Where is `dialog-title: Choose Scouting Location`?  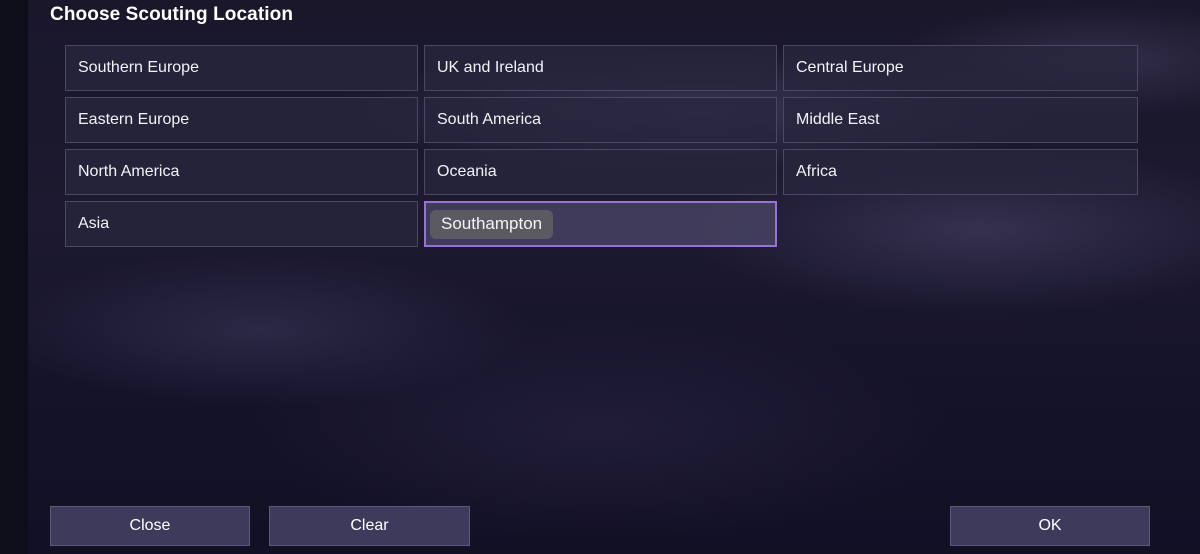 dialog-title: Choose Scouting Location is located at coordinates (172, 14).